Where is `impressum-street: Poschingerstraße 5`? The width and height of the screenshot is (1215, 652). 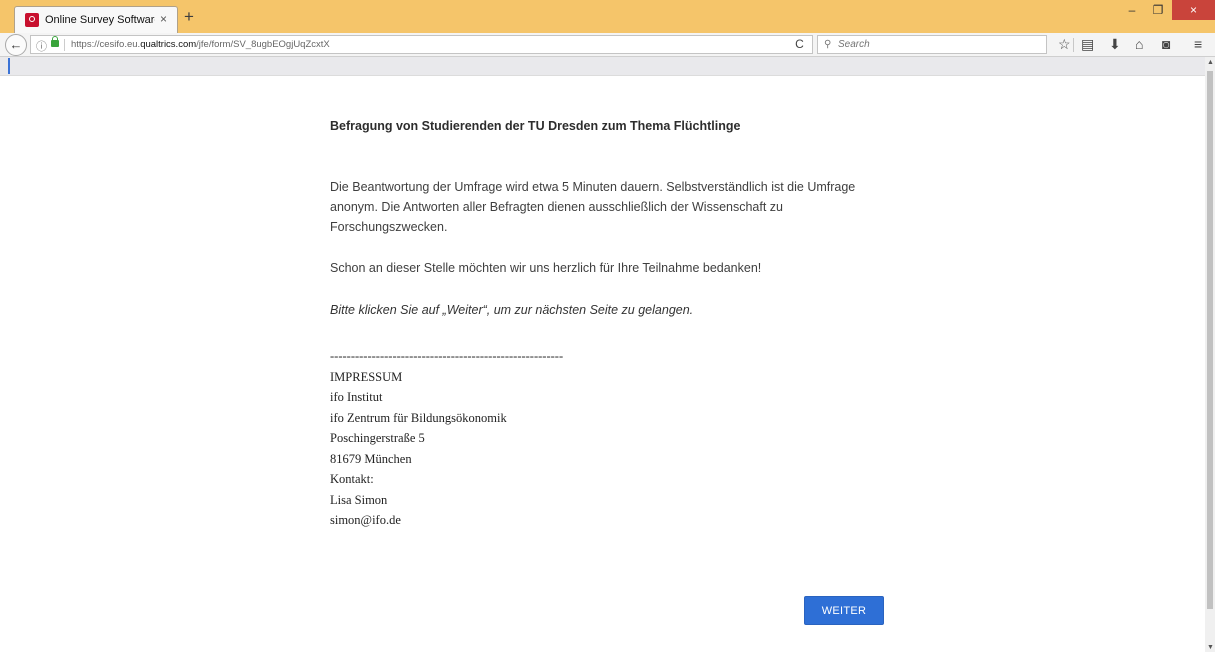
impressum-street: Poschingerstraße 5 is located at coordinates (377, 438).